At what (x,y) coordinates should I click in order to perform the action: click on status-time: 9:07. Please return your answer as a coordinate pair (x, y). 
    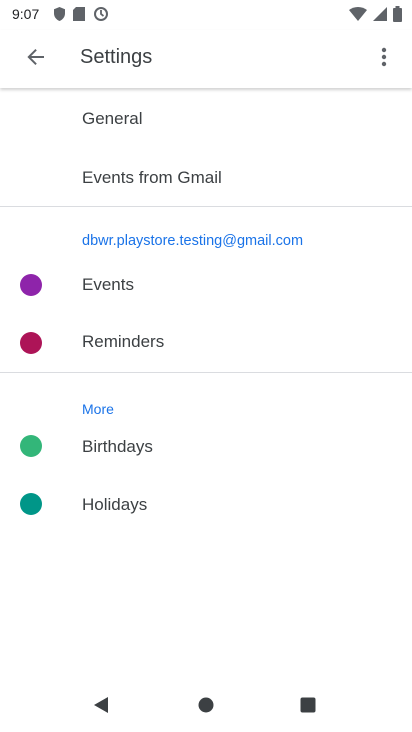
    Looking at the image, I should click on (26, 14).